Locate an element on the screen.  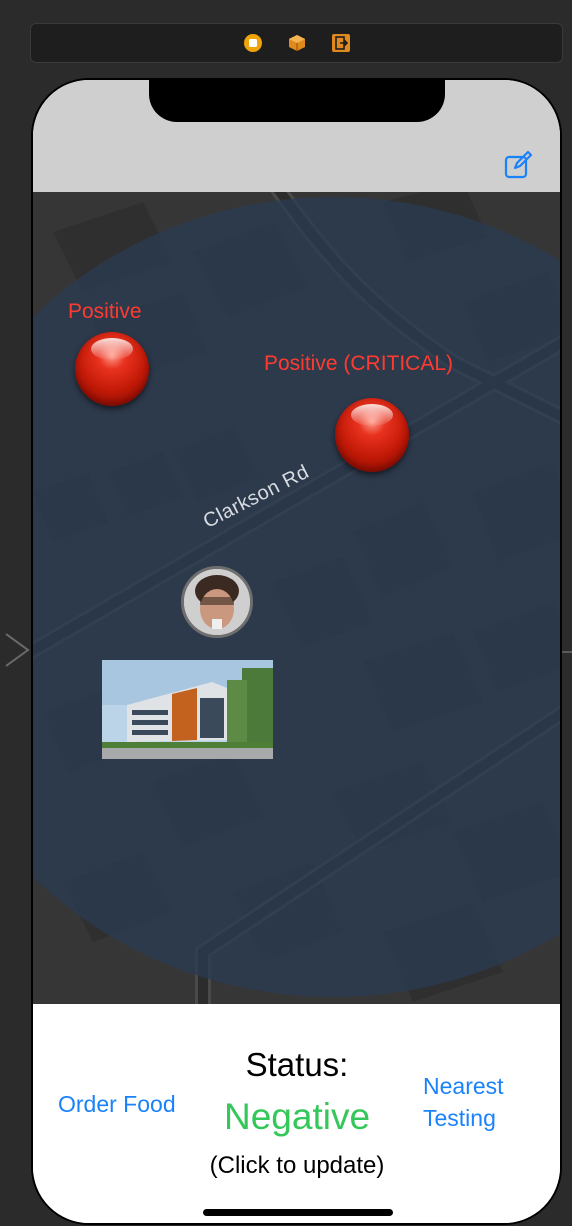
scene-dock is located at coordinates (296, 43).